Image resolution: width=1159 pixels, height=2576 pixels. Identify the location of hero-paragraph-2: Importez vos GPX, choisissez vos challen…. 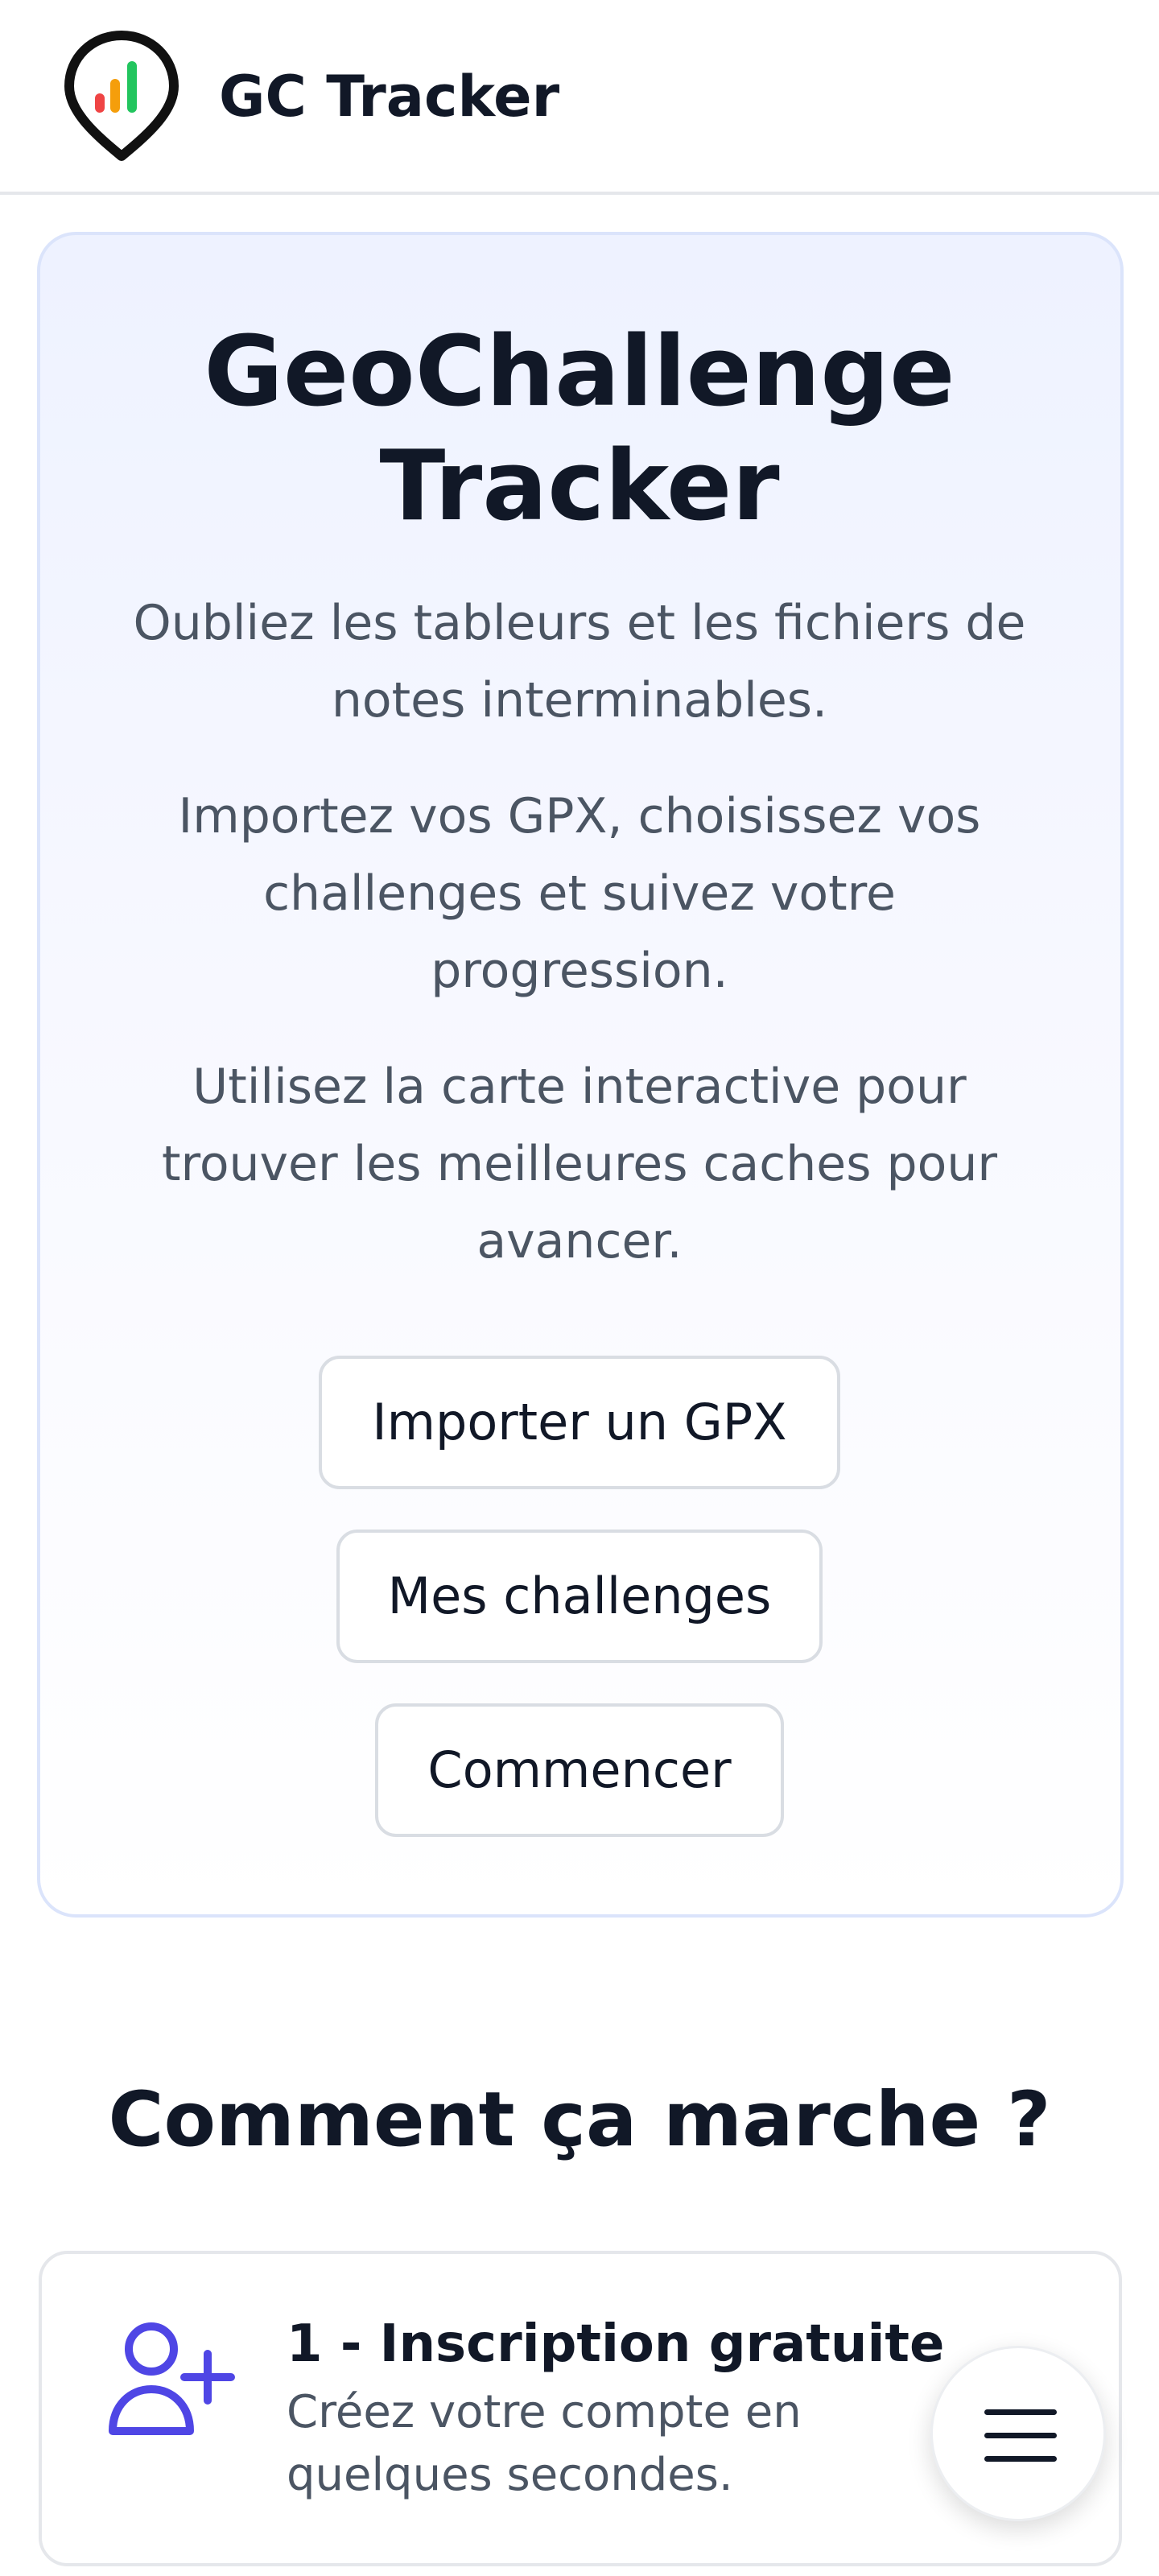
(579, 893).